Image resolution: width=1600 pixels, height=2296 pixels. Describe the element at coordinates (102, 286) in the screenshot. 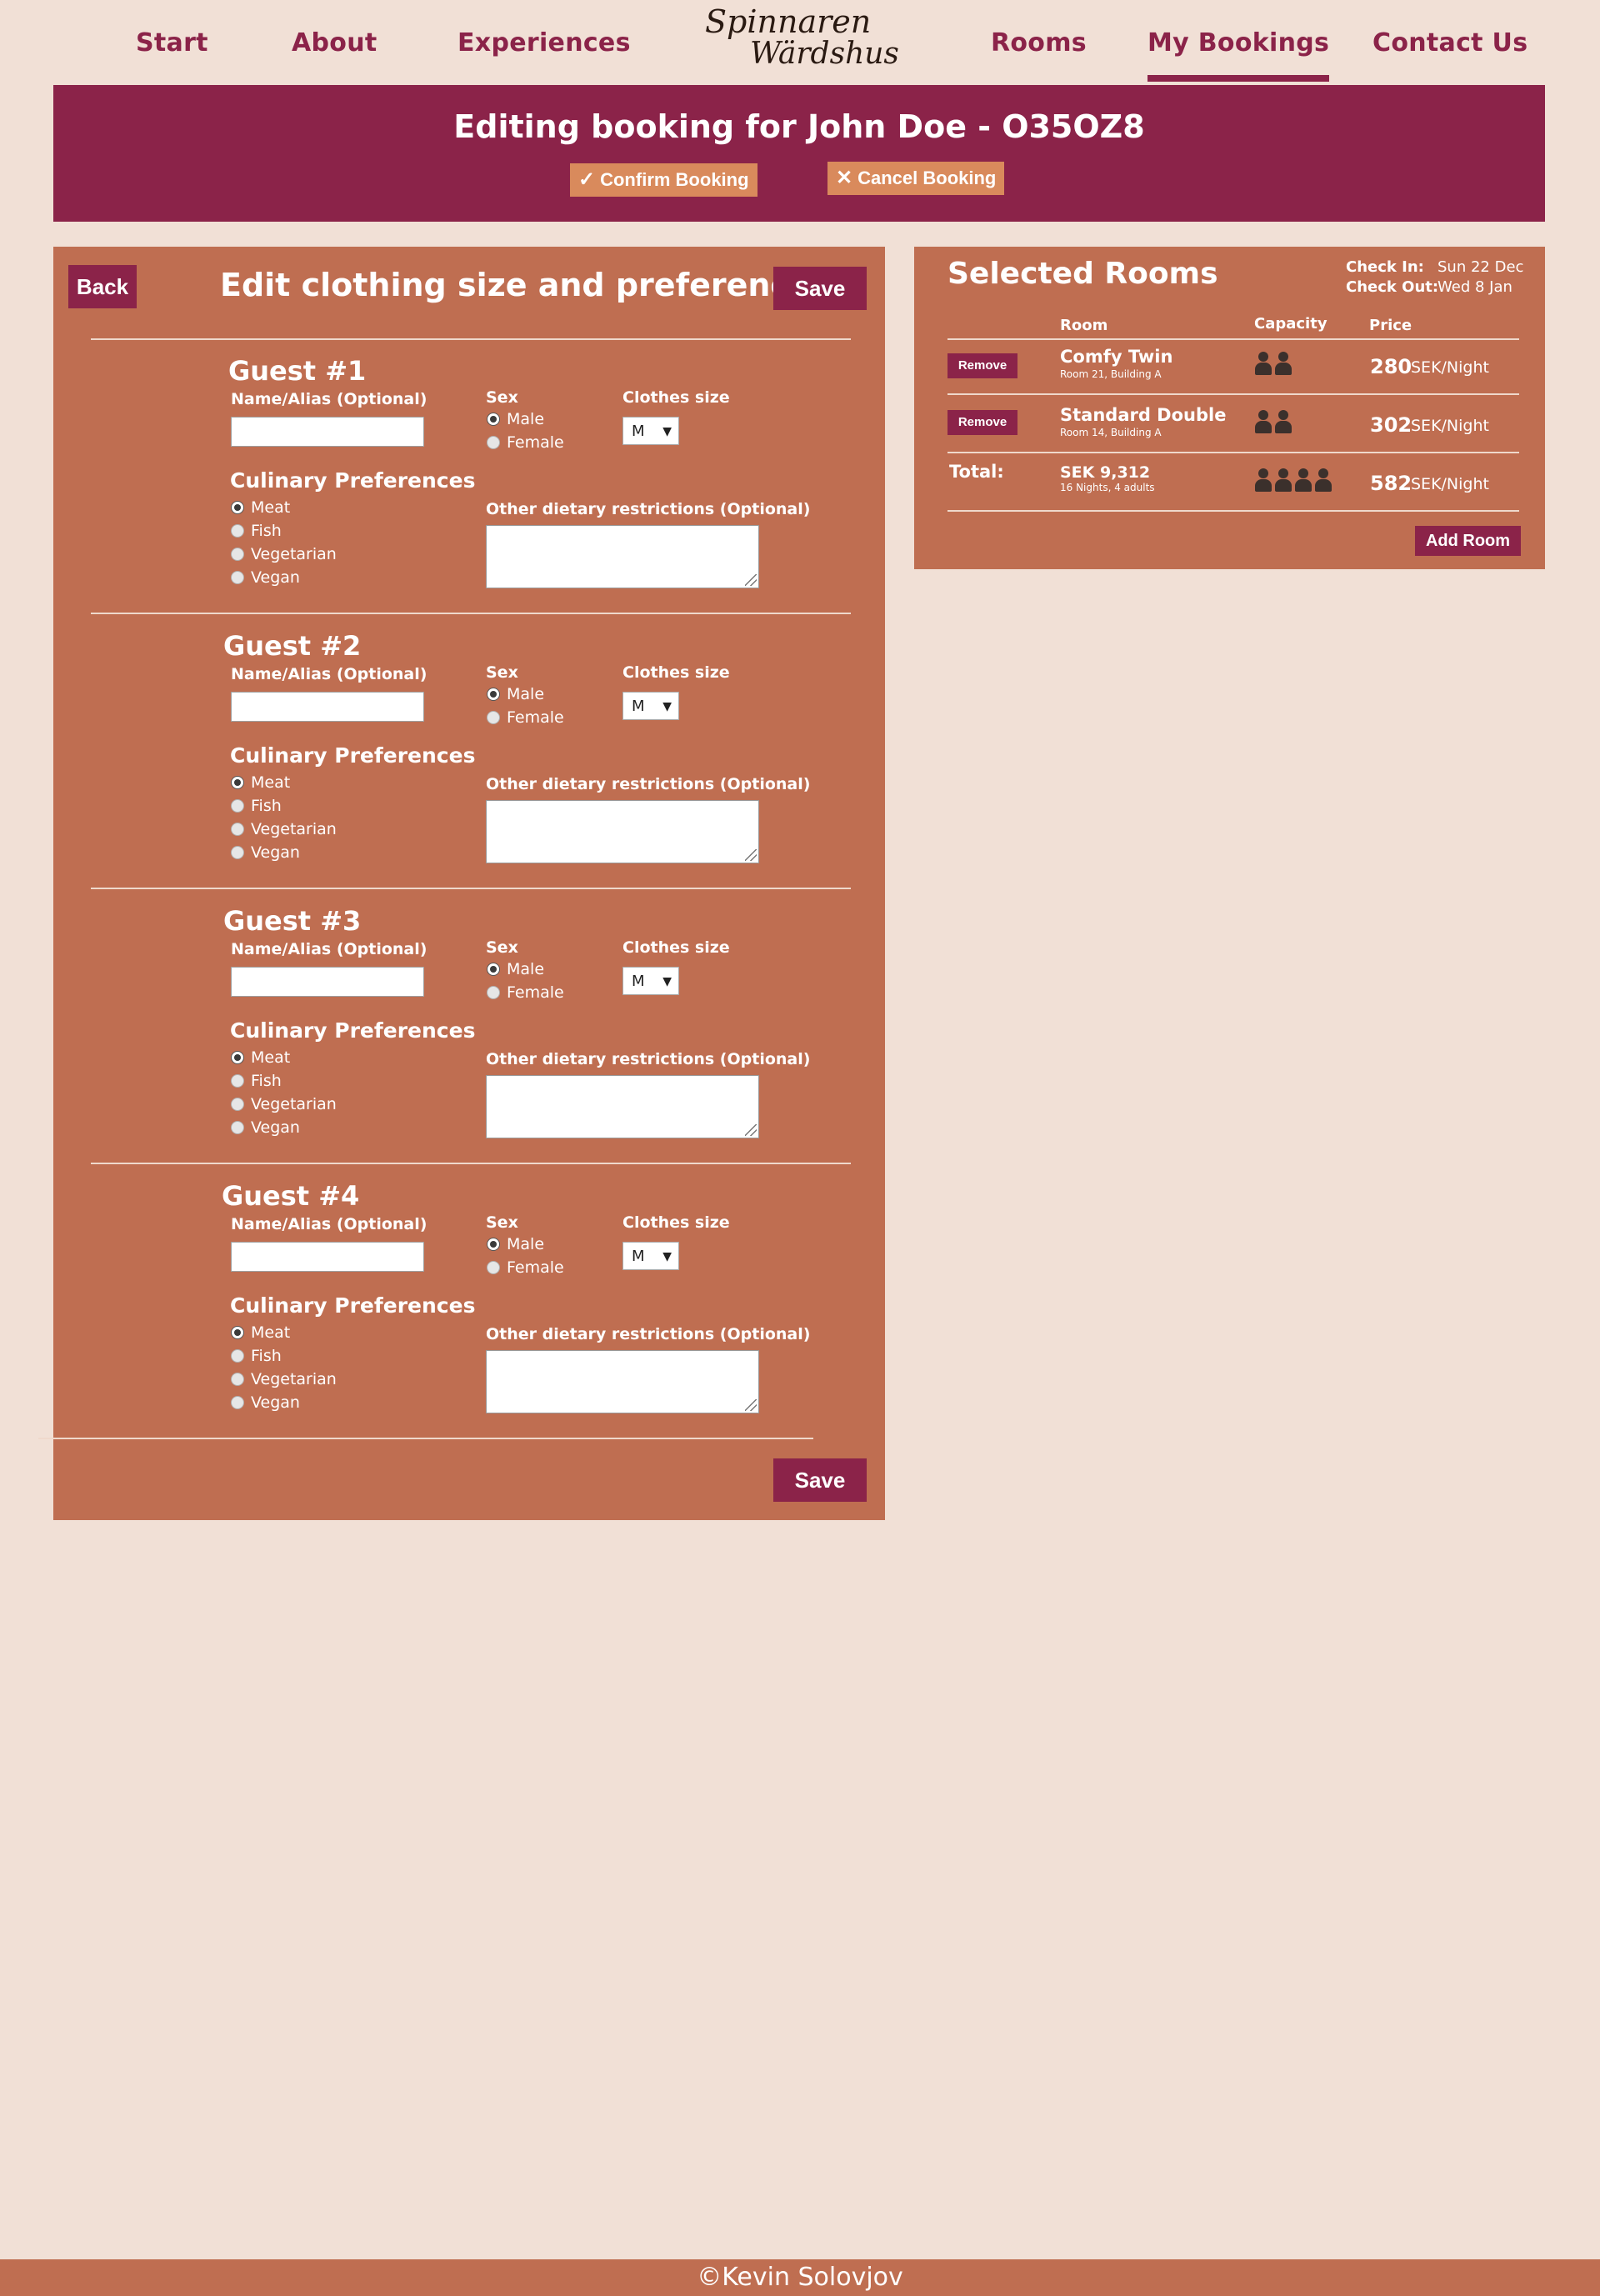

I see `back-button: Back` at that location.